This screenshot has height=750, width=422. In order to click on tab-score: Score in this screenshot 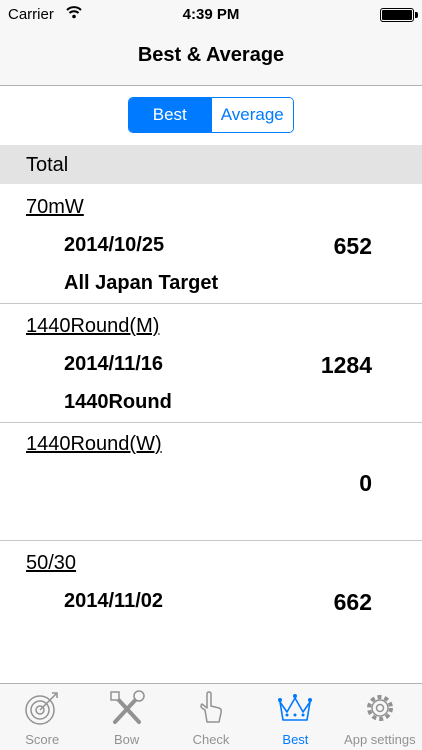, I will do `click(42, 717)`.